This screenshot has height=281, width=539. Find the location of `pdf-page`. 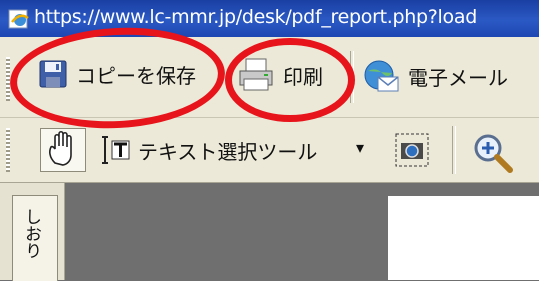

pdf-page is located at coordinates (463, 238).